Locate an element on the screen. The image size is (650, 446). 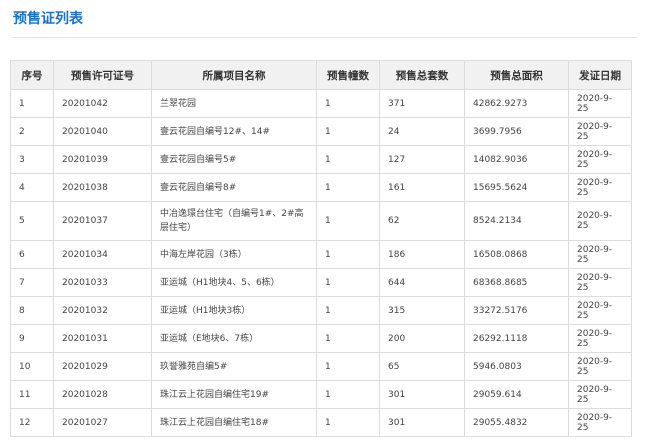
cell-total-units: 161 is located at coordinates (422, 187).